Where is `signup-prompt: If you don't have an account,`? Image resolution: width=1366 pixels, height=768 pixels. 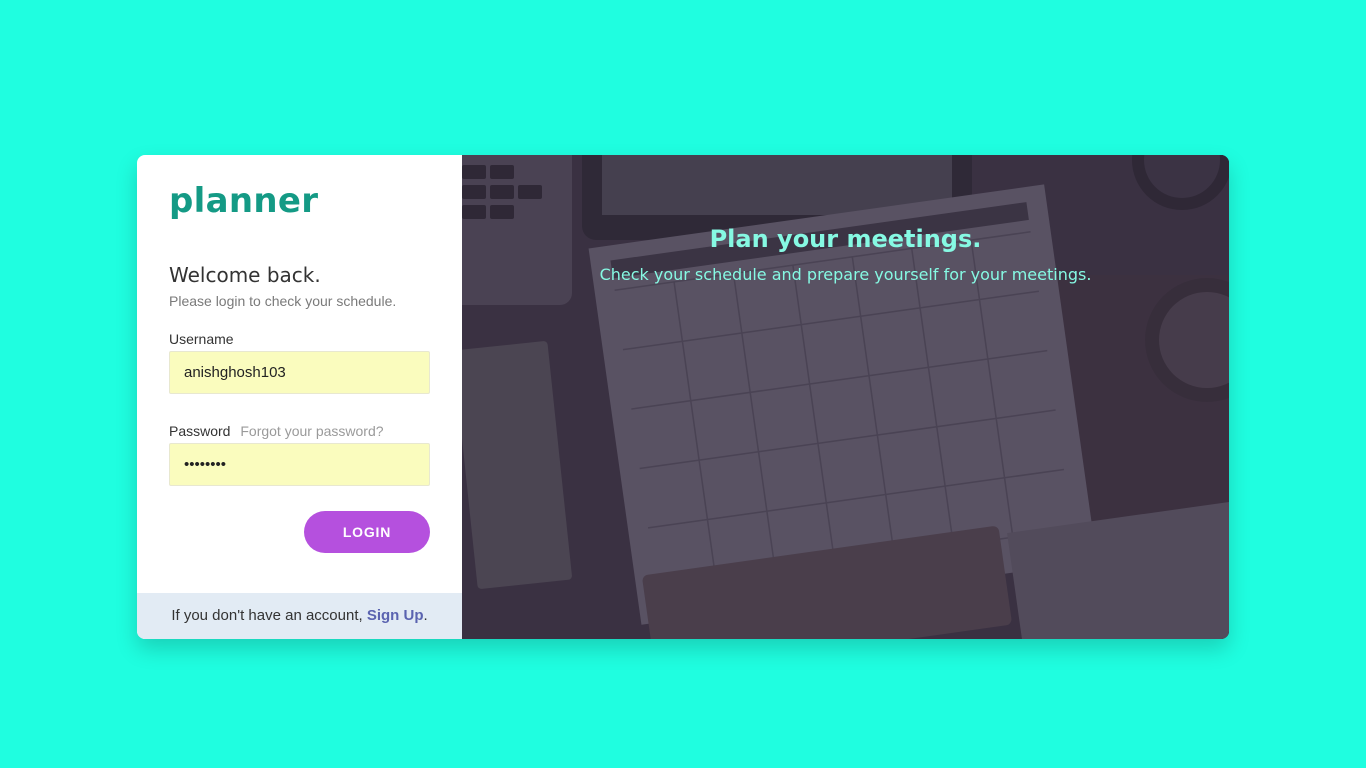 signup-prompt: If you don't have an account, is located at coordinates (269, 615).